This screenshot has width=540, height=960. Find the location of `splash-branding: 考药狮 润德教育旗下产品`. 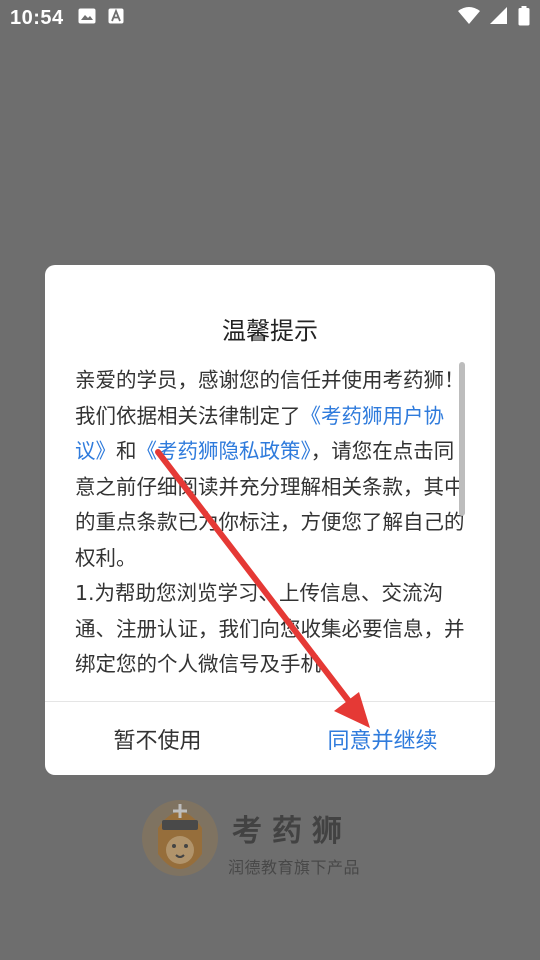

splash-branding: 考药狮 润德教育旗下产品 is located at coordinates (280, 843).